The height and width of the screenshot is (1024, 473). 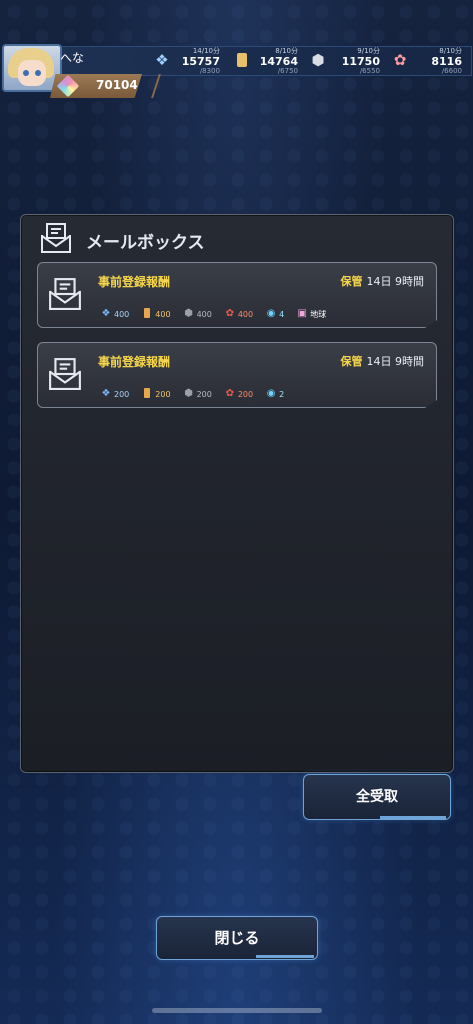 I want to click on home-indicator, so click(x=237, y=1010).